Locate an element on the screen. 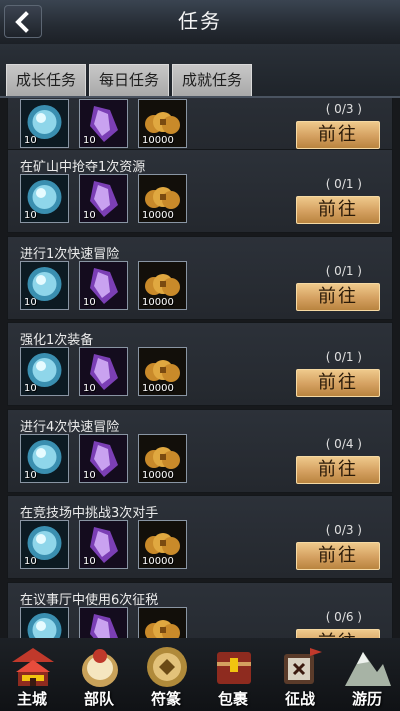 This screenshot has width=400, height=711. task-title: 进行4次快速冒险 is located at coordinates (70, 427).